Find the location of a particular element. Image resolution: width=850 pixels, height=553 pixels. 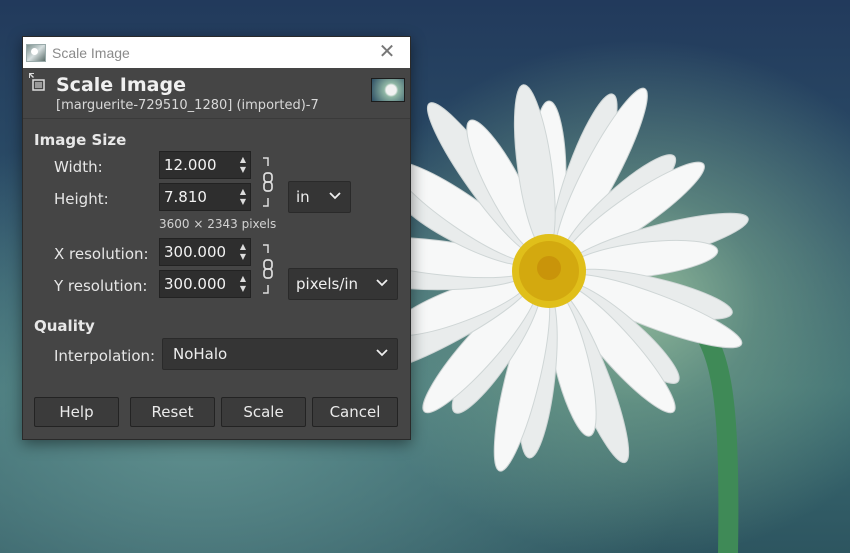

close-icon: ✕ is located at coordinates (387, 52).